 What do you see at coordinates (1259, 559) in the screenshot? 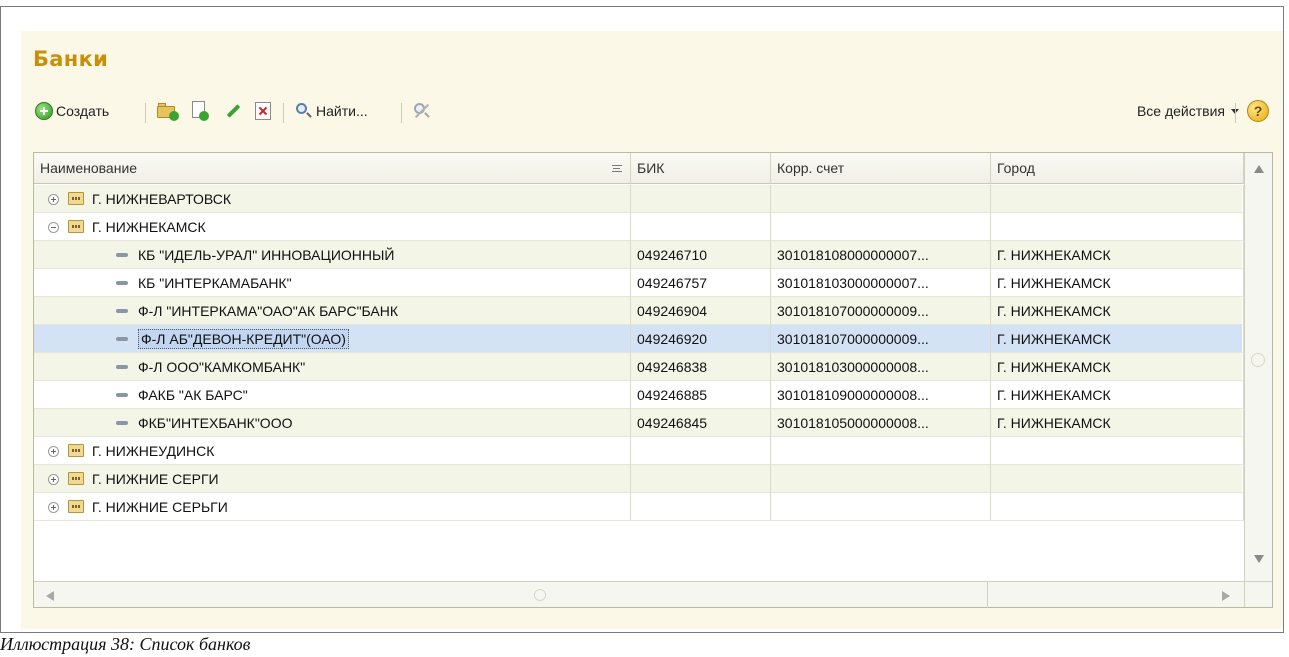
I see `scroll-down-icon` at bounding box center [1259, 559].